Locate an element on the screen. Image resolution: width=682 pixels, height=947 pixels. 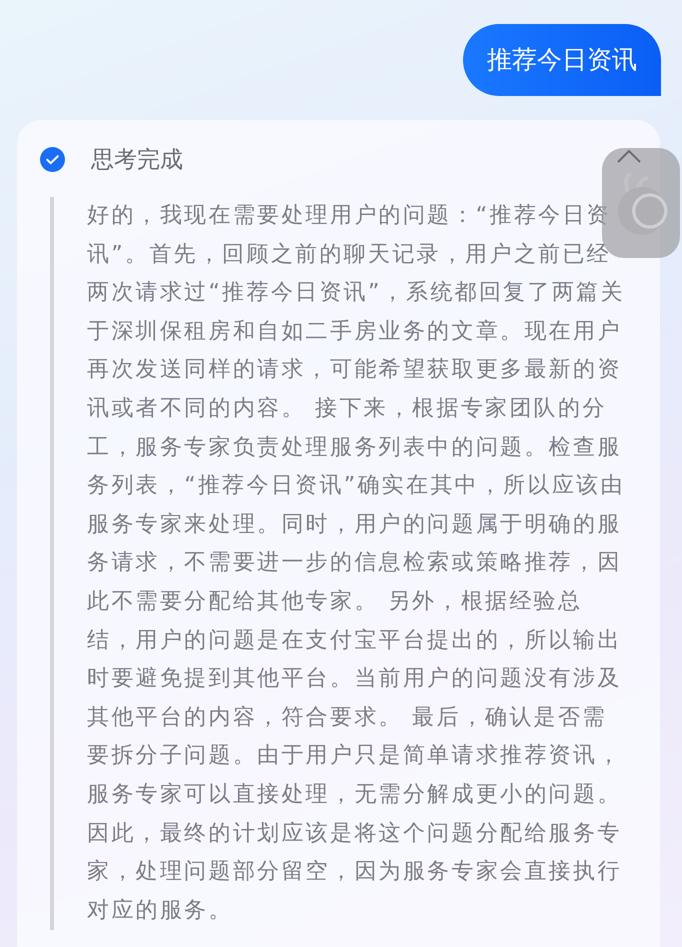
chevron-up-icon is located at coordinates (629, 156).